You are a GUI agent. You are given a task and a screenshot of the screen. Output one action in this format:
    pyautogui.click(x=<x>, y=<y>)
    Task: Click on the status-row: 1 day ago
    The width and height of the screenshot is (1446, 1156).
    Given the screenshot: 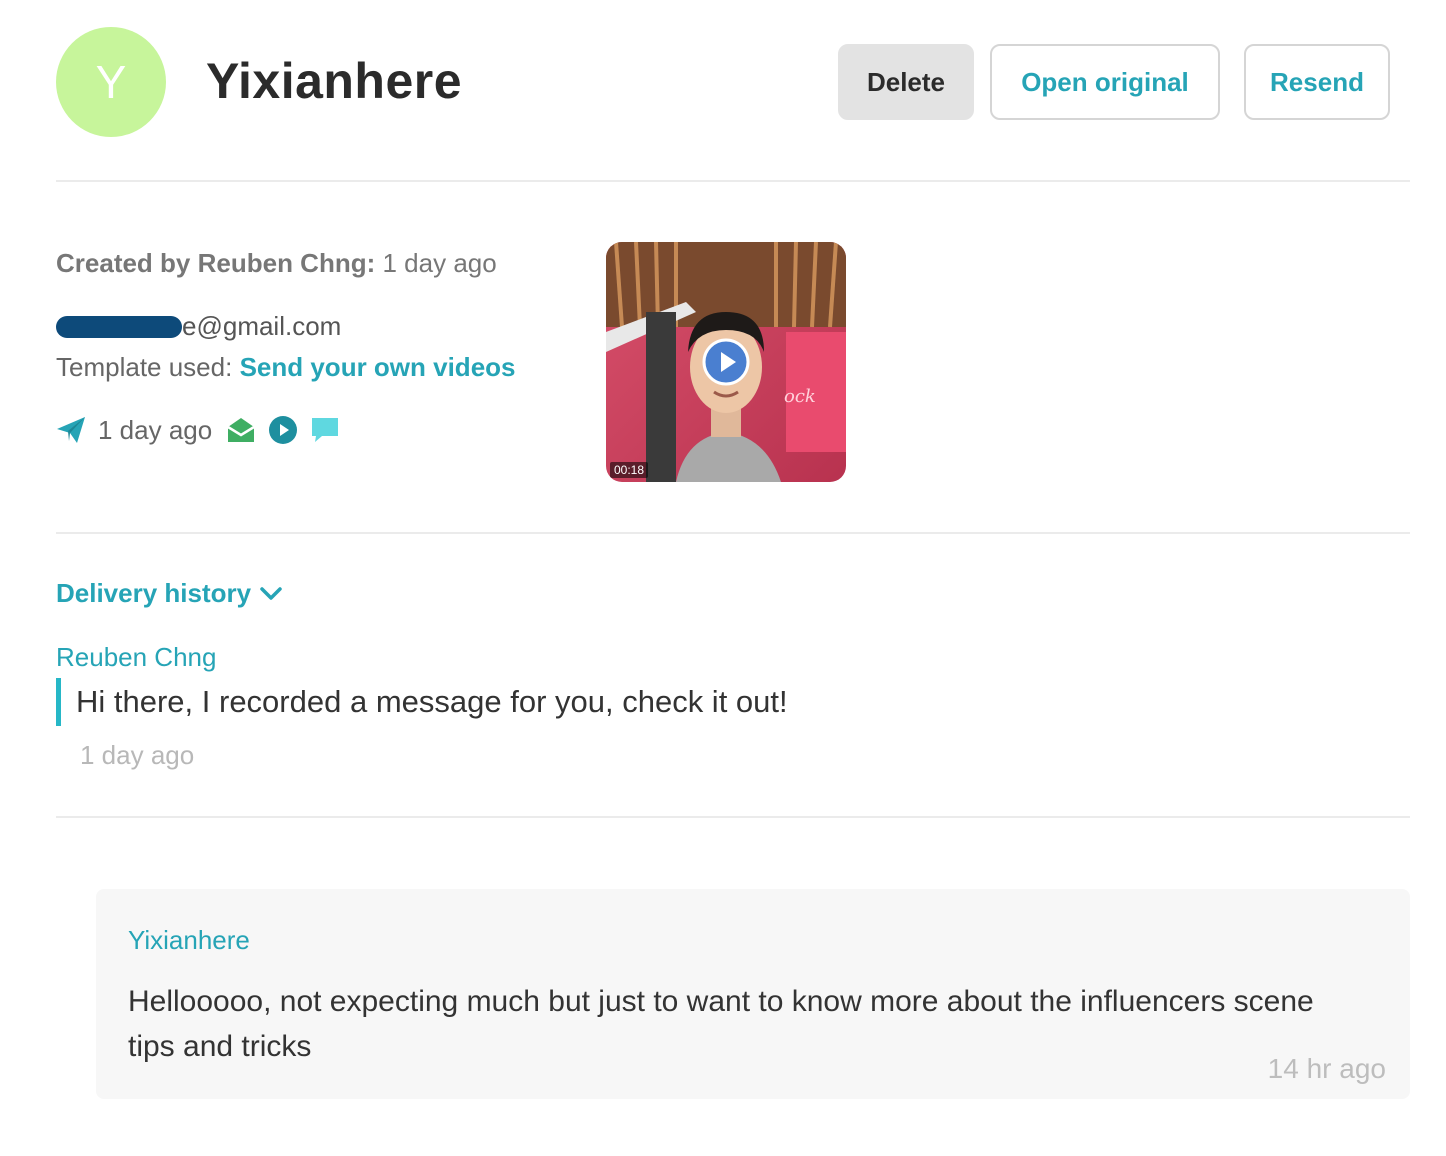 What is the action you would take?
    pyautogui.click(x=204, y=430)
    